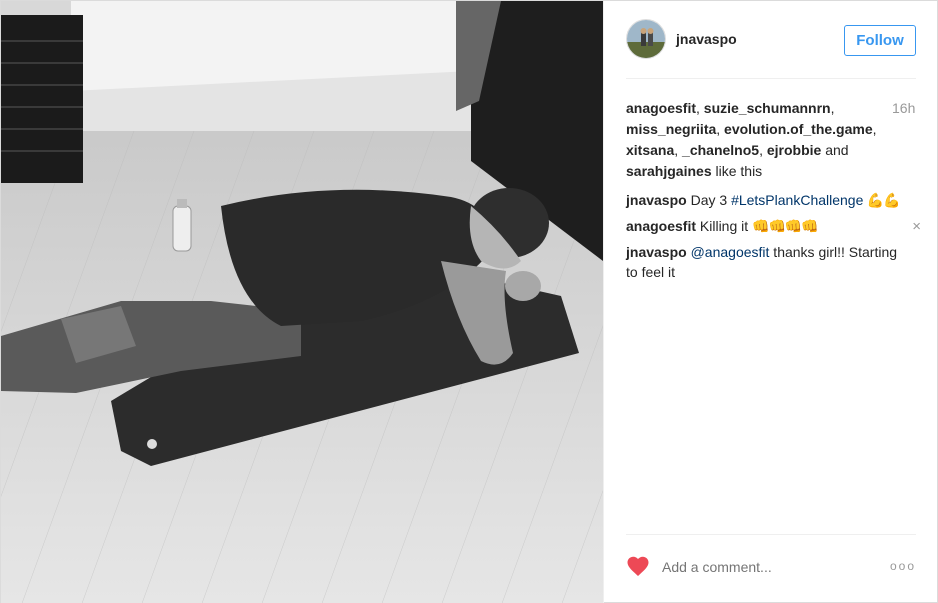 The image size is (938, 603). What do you see at coordinates (724, 226) in the screenshot?
I see `comment-text: Killing it` at bounding box center [724, 226].